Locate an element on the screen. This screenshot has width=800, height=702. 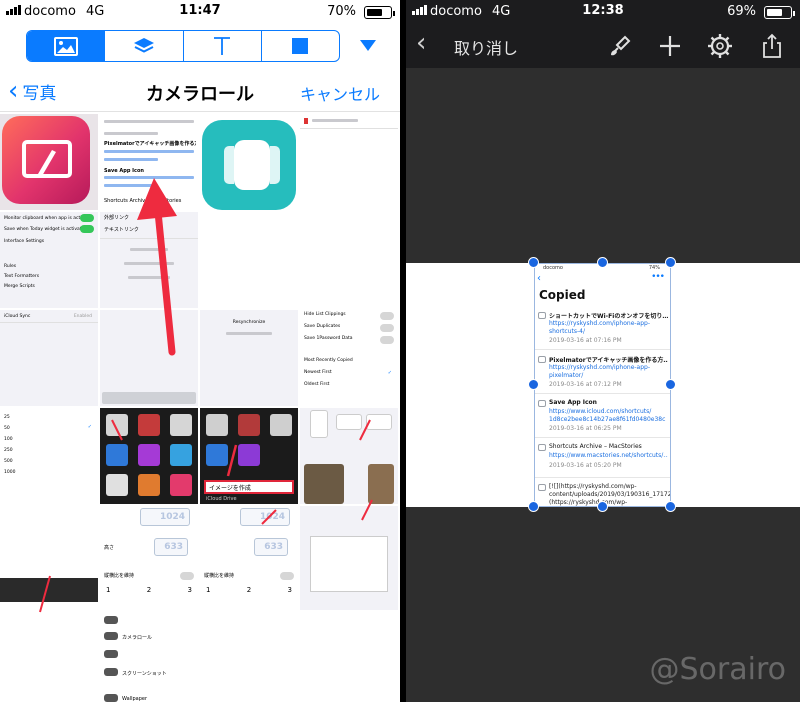
status-bar: docomo 4G 12:38 69% is located at coordinates (603, 12).